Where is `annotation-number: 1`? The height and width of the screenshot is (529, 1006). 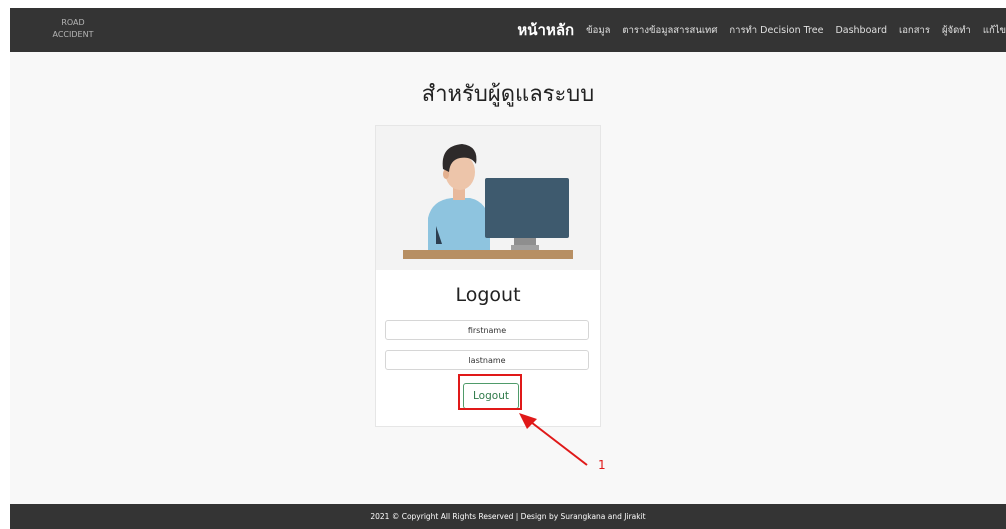
annotation-number: 1 is located at coordinates (602, 465).